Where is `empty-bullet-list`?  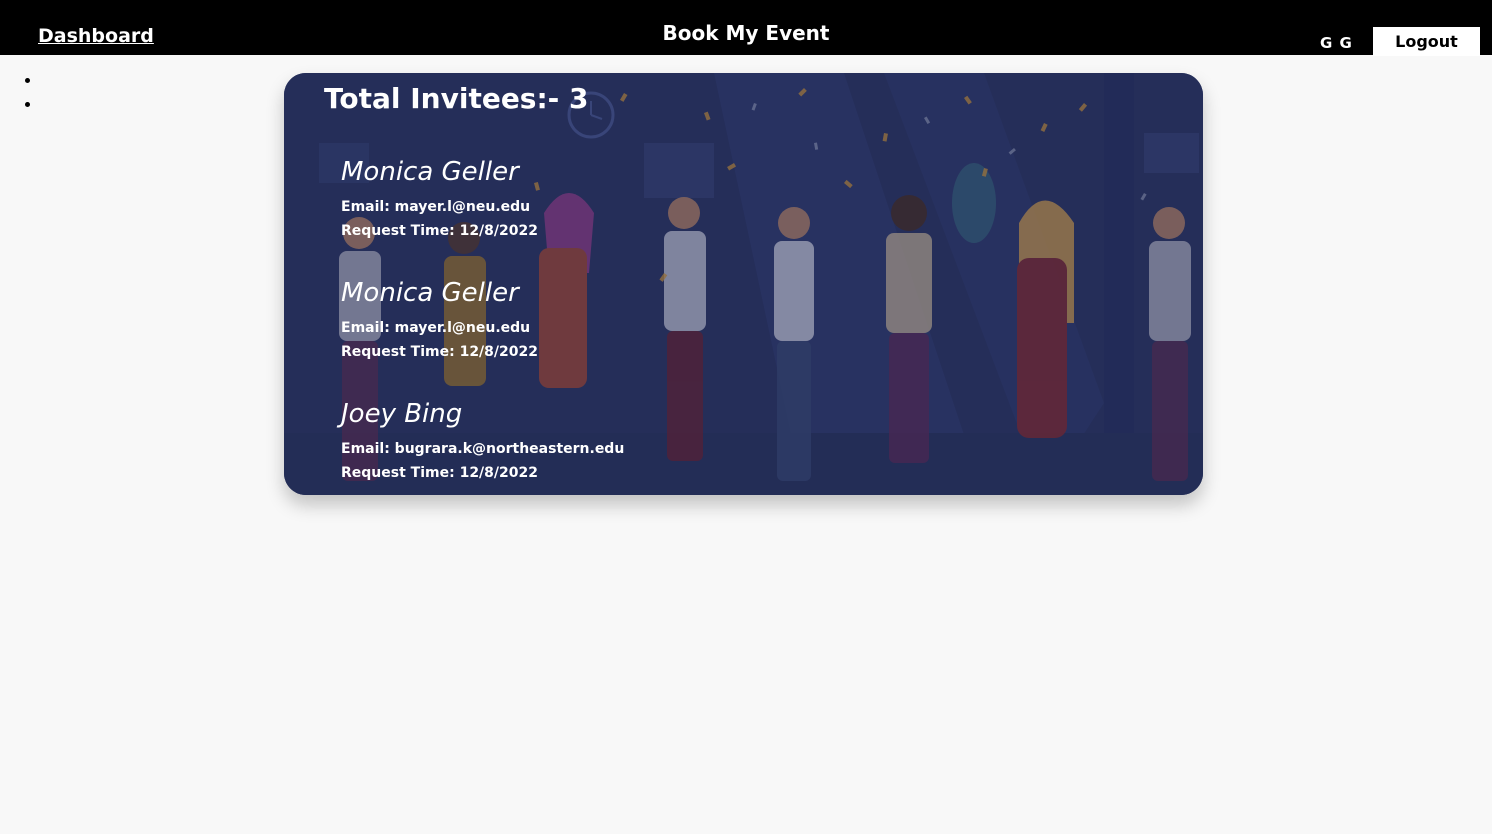
empty-bullet-list is located at coordinates (27, 96).